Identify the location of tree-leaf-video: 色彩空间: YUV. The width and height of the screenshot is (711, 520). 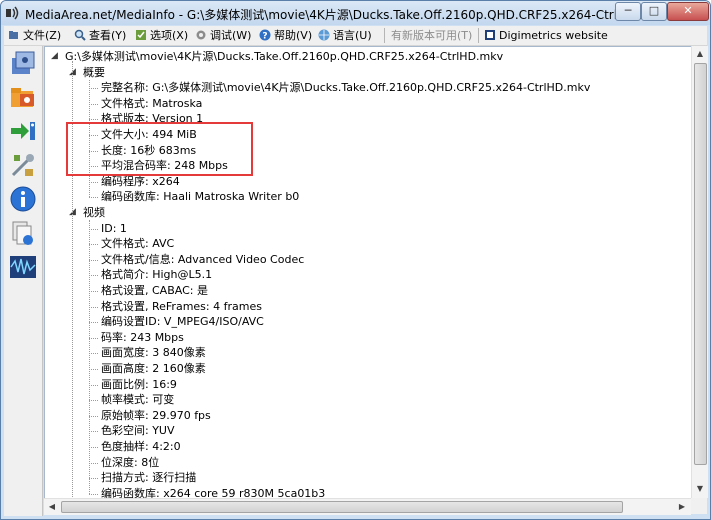
(138, 431).